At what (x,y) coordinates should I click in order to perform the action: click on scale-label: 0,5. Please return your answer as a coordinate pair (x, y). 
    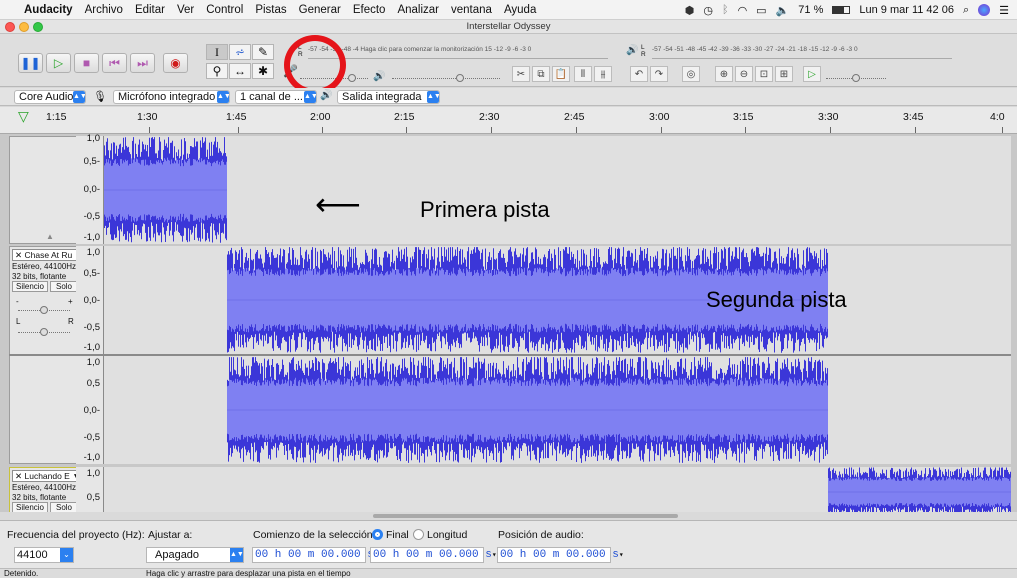
    Looking at the image, I should click on (93, 383).